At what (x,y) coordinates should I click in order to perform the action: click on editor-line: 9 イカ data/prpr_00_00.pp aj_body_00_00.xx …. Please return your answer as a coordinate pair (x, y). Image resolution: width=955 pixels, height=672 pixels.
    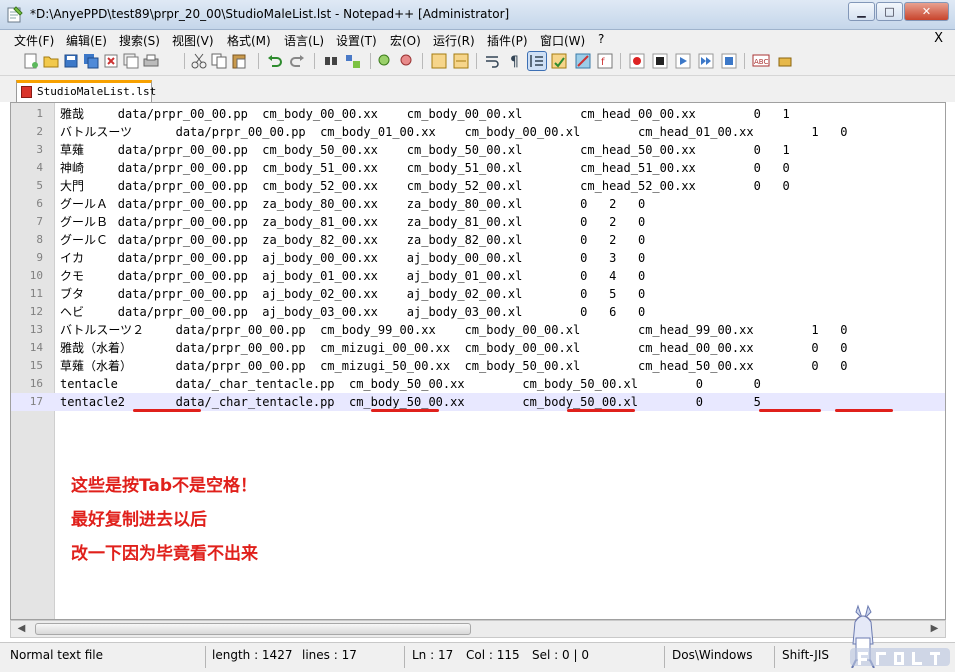
    Looking at the image, I should click on (478, 258).